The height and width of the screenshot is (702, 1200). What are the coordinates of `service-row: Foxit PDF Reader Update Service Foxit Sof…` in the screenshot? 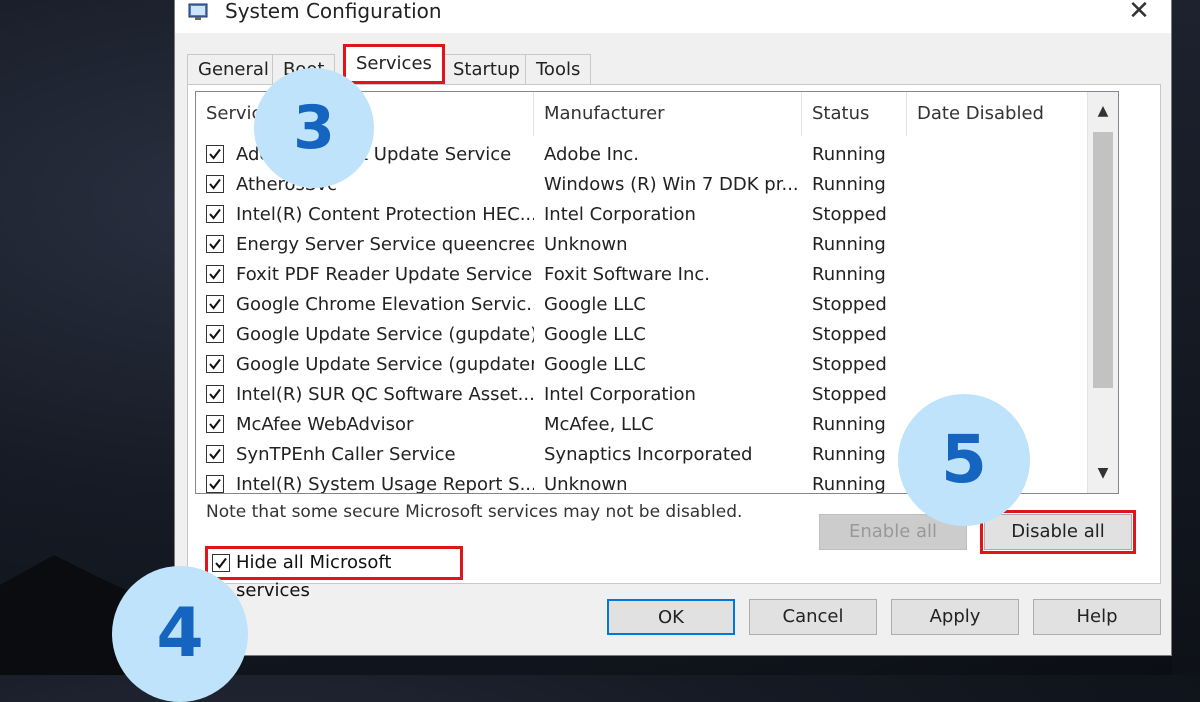 It's located at (642, 275).